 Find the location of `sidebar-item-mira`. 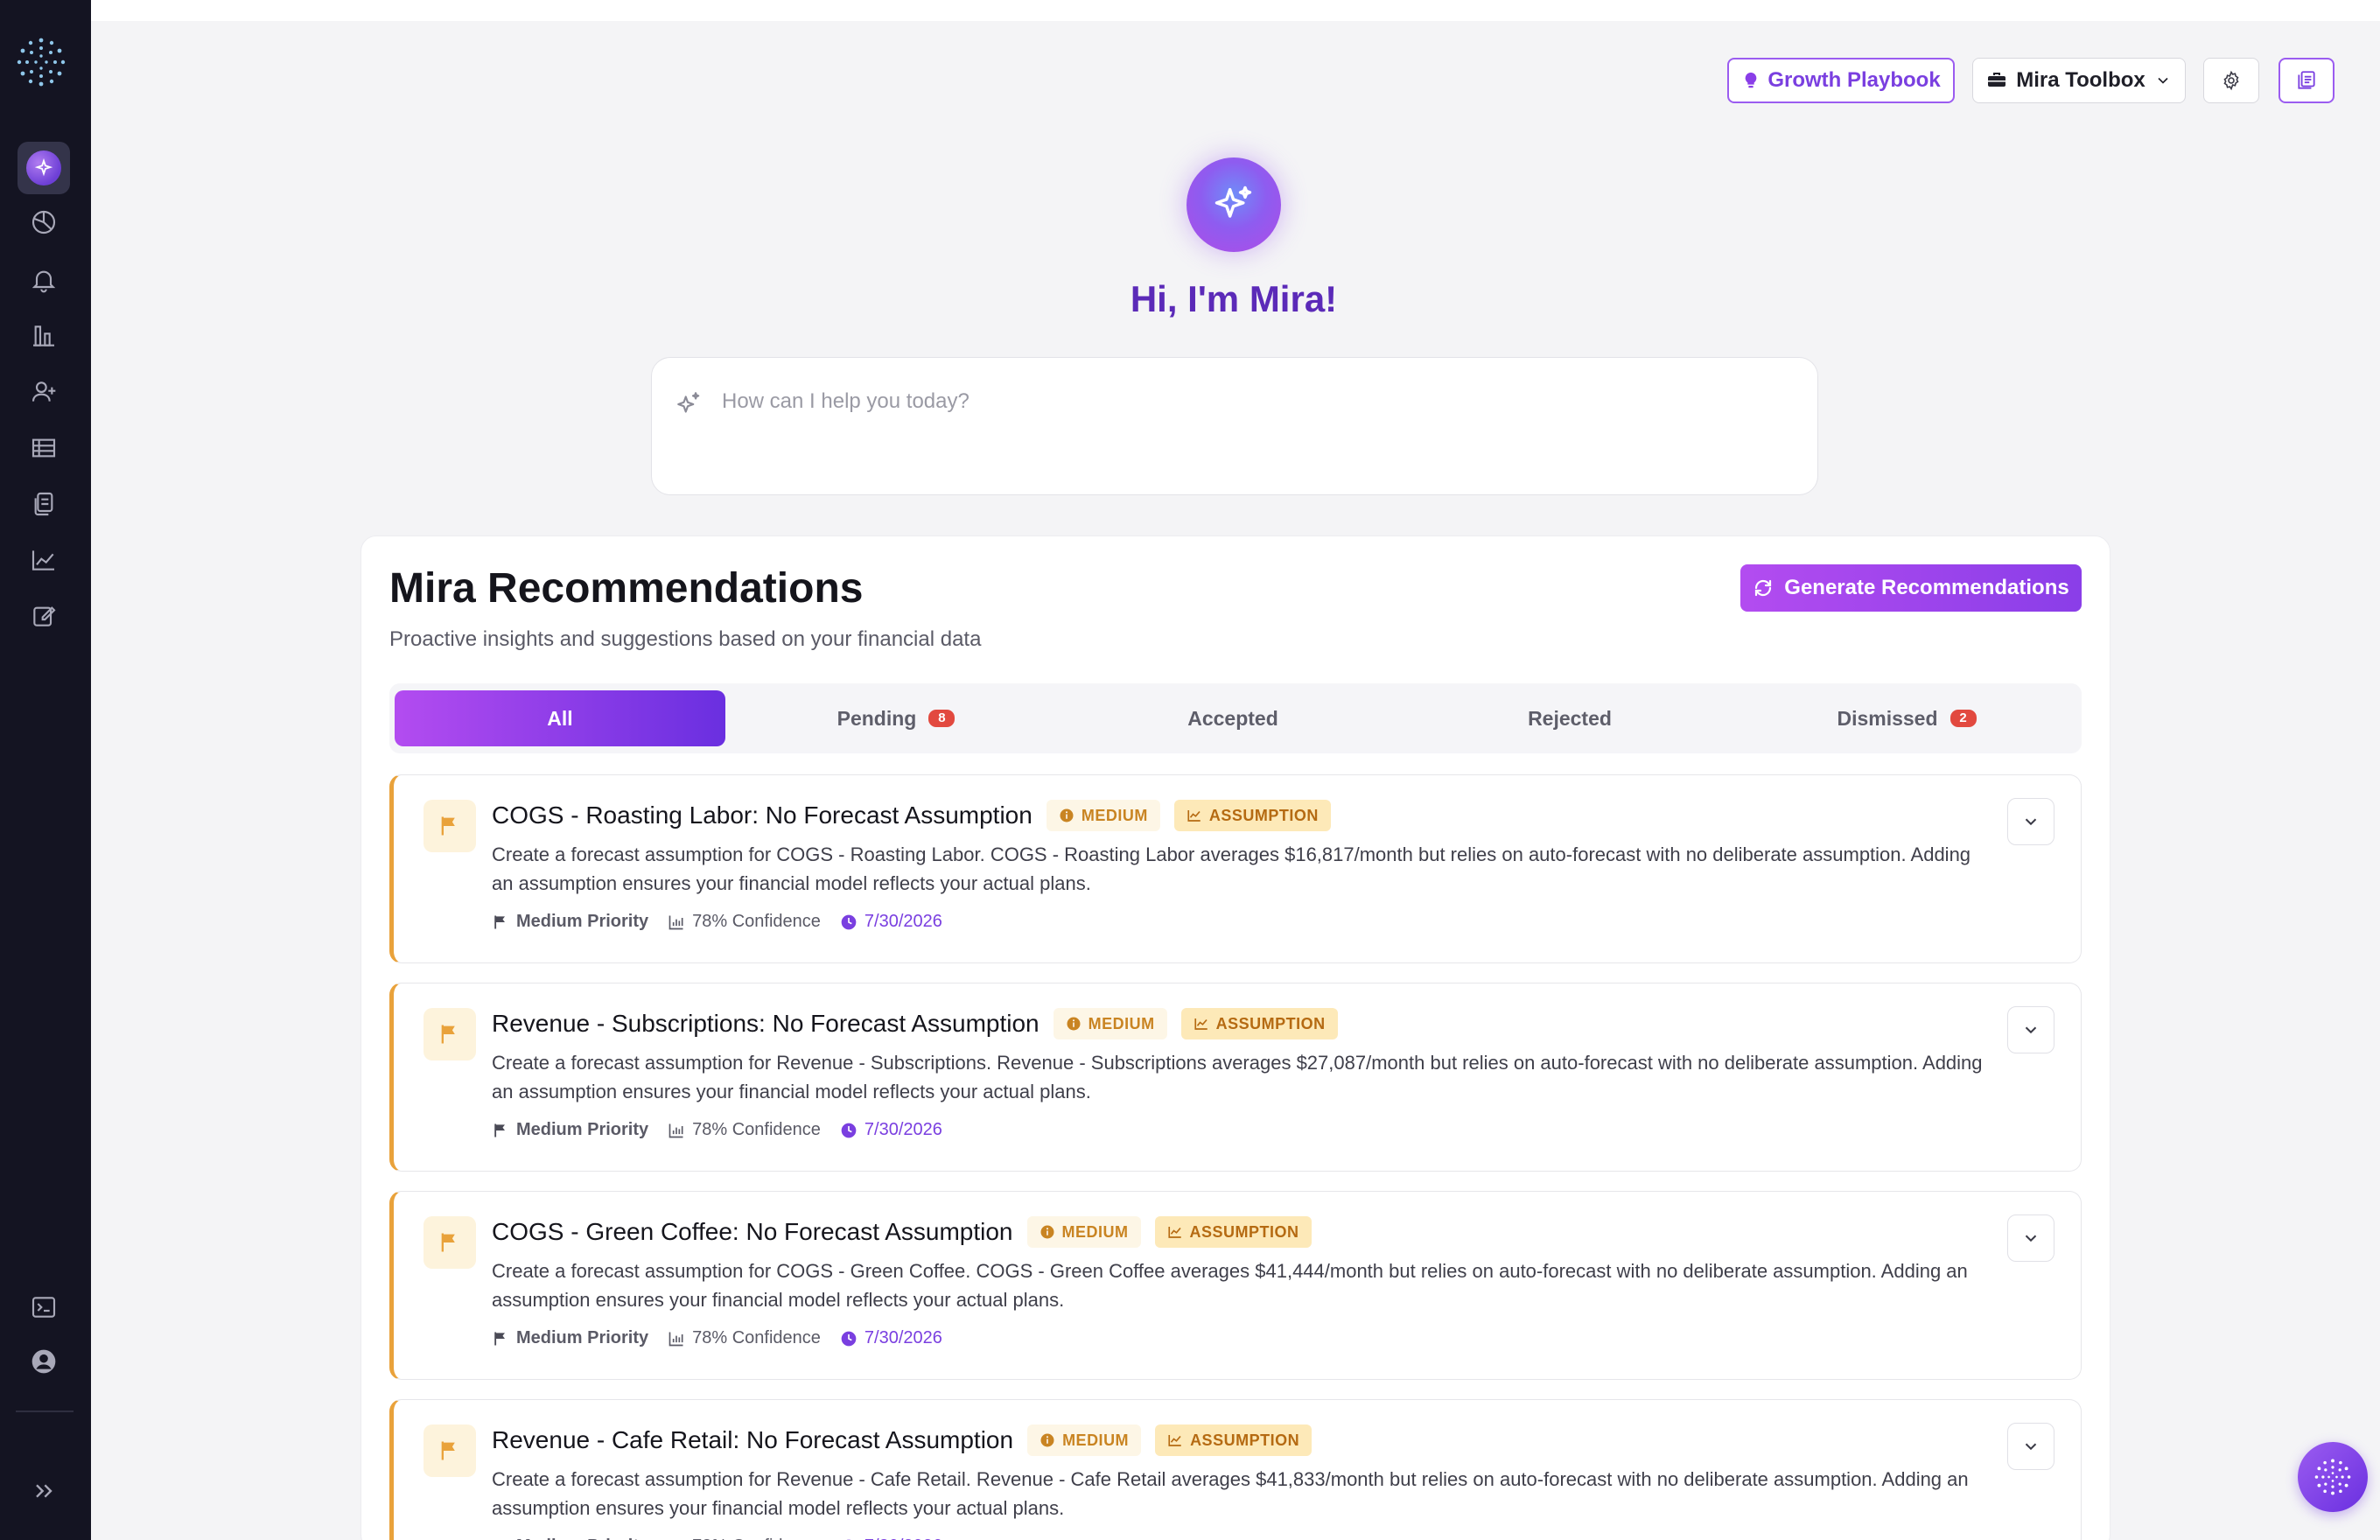

sidebar-item-mira is located at coordinates (44, 168).